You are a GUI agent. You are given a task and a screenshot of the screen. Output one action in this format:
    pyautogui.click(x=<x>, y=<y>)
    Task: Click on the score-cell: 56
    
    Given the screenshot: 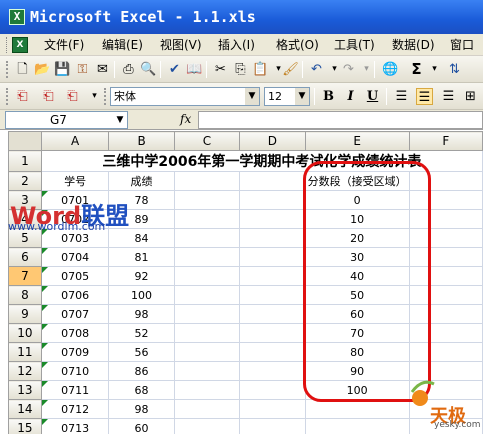 What is the action you would take?
    pyautogui.click(x=141, y=352)
    